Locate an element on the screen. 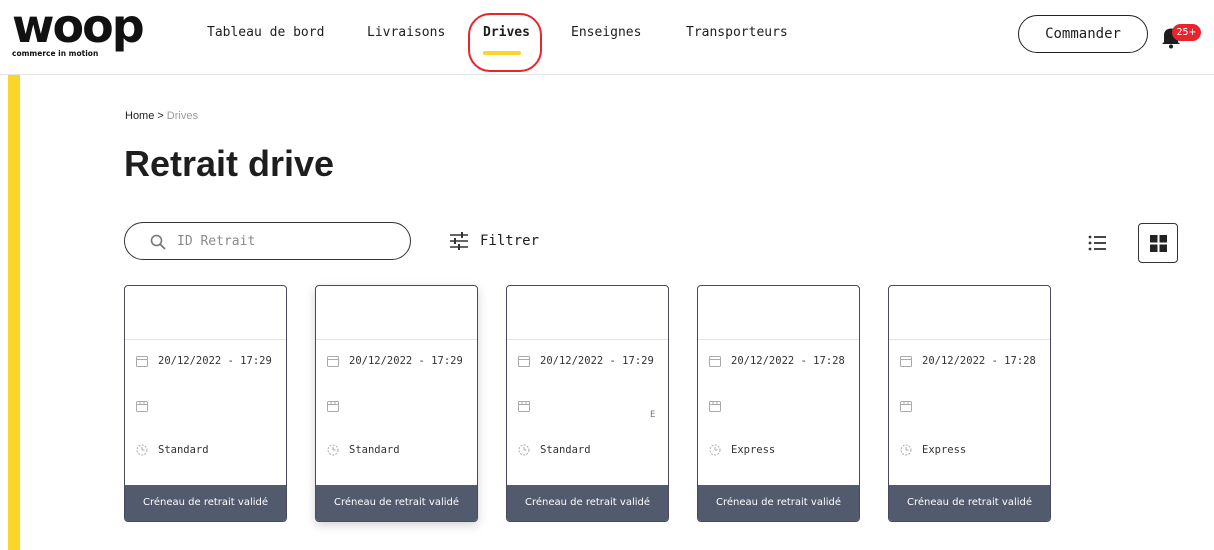  filter-label: Filtrer is located at coordinates (510, 241).